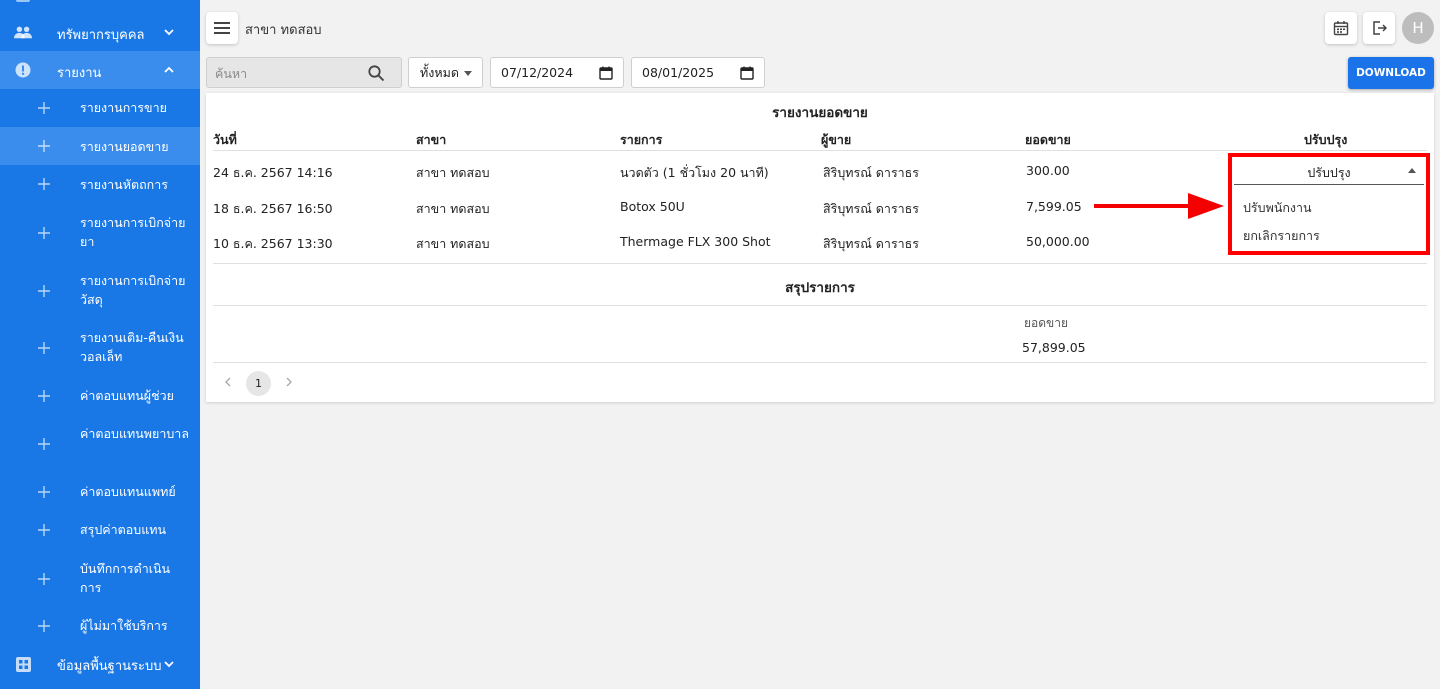 The height and width of the screenshot is (689, 1440). Describe the element at coordinates (1054, 347) in the screenshot. I see `summary-amount-value: 57,899.05` at that location.